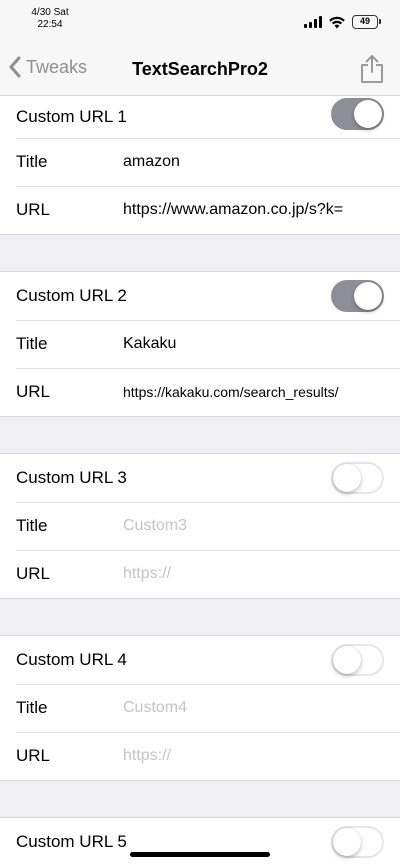  Describe the element at coordinates (200, 20) in the screenshot. I see `status-bar: 4/30 Sat 22:54 49` at that location.